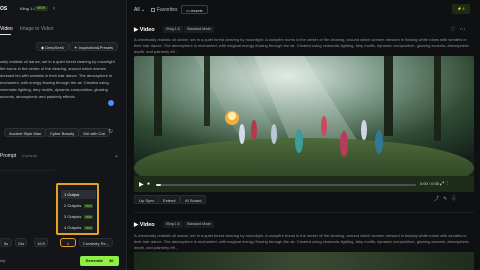 The width and height of the screenshot is (480, 270). I want to click on deepseek-button: ◆ DeepSeek, so click(52, 46).